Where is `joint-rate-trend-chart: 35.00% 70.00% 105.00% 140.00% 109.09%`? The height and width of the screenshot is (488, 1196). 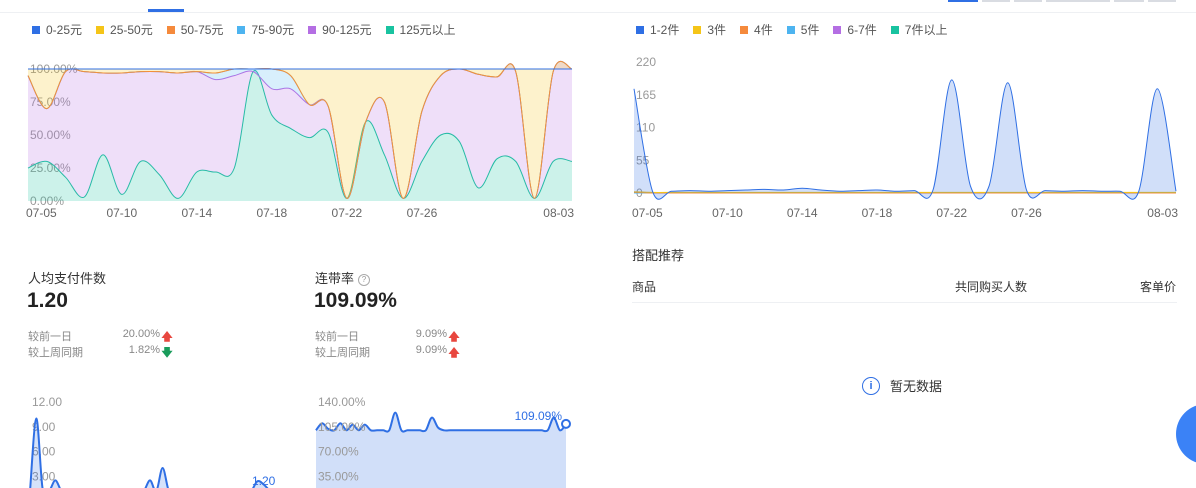 joint-rate-trend-chart: 35.00% 70.00% 105.00% 140.00% 109.09% is located at coordinates (450, 439).